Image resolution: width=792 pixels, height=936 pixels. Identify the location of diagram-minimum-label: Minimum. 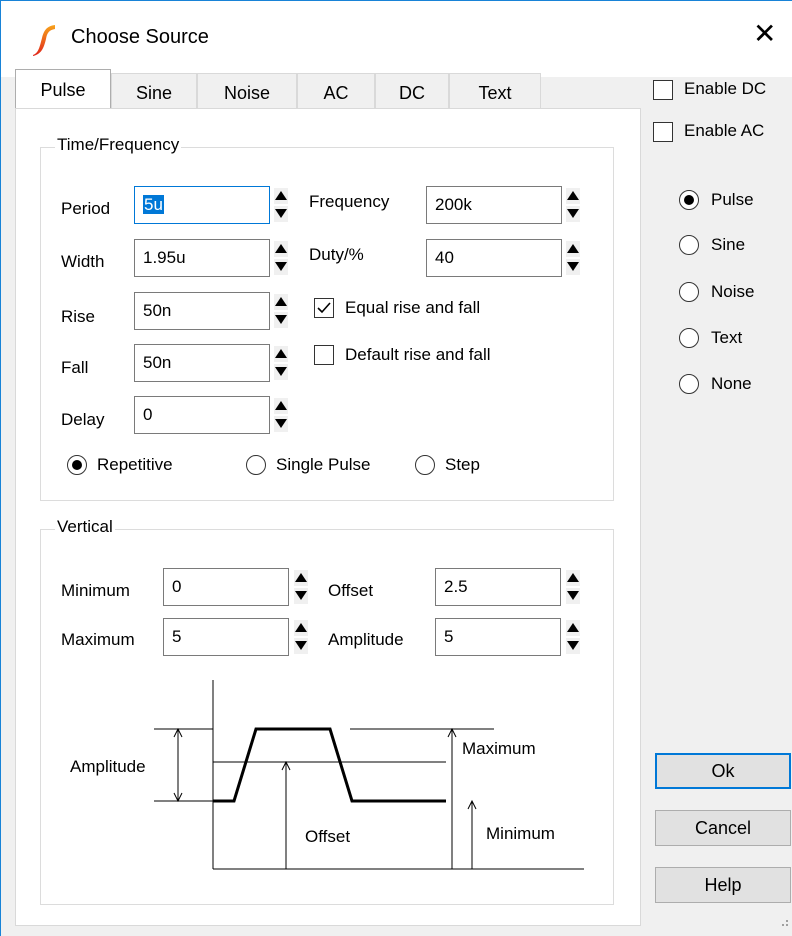
(520, 833).